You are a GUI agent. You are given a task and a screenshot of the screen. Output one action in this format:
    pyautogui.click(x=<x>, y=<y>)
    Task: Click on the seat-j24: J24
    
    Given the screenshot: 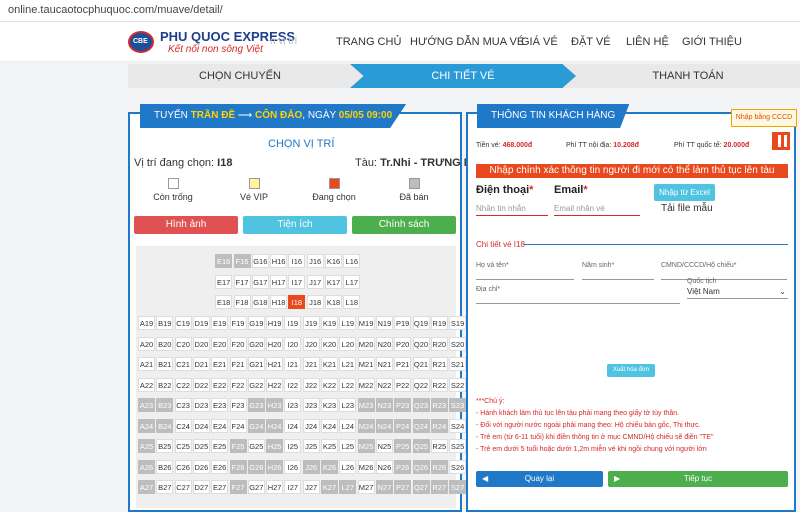 What is the action you would take?
    pyautogui.click(x=311, y=425)
    